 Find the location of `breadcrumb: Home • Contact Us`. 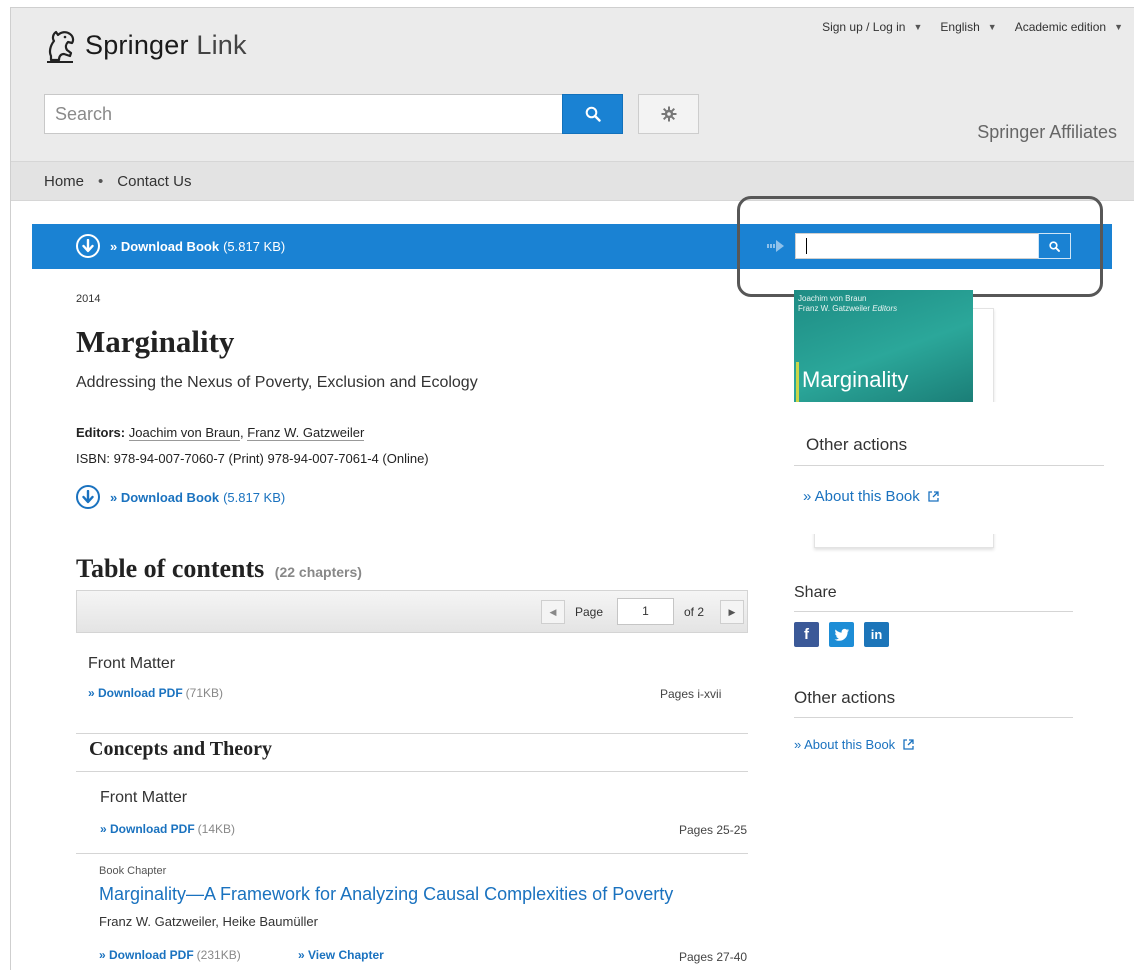

breadcrumb: Home • Contact Us is located at coordinates (572, 181).